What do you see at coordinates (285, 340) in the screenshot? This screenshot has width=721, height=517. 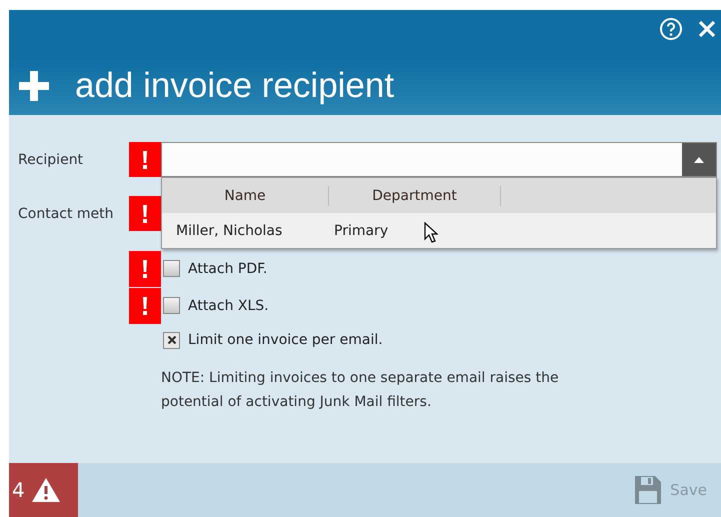 I see `checkbox-label: Limit one invoice per email.` at bounding box center [285, 340].